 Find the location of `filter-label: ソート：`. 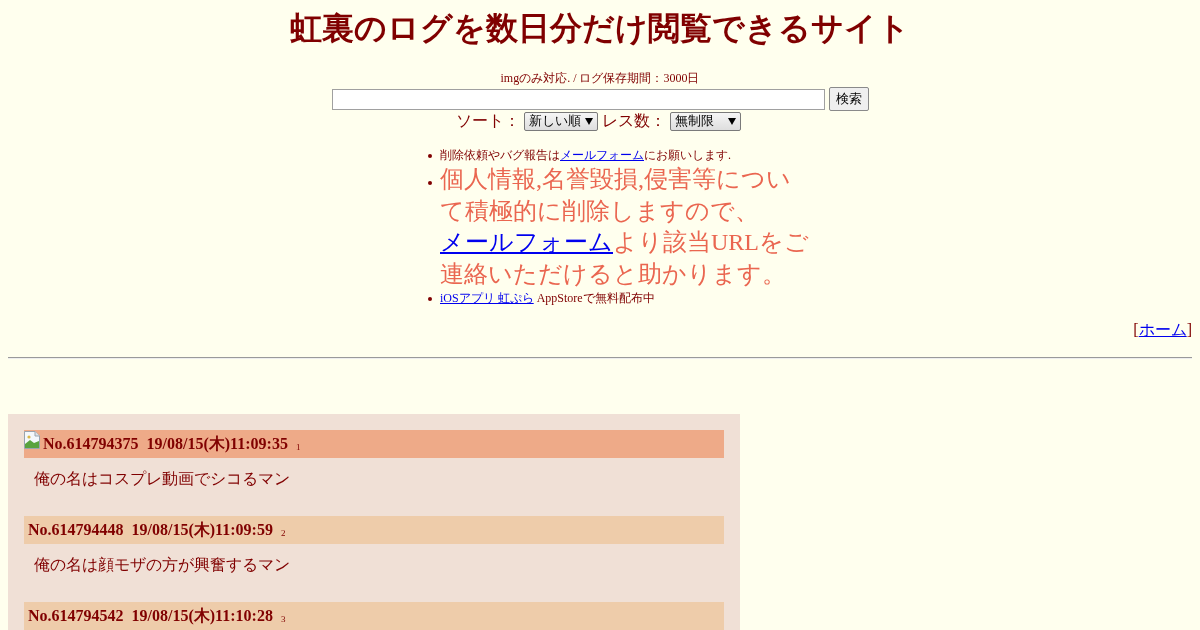

filter-label: ソート： is located at coordinates (487, 121).